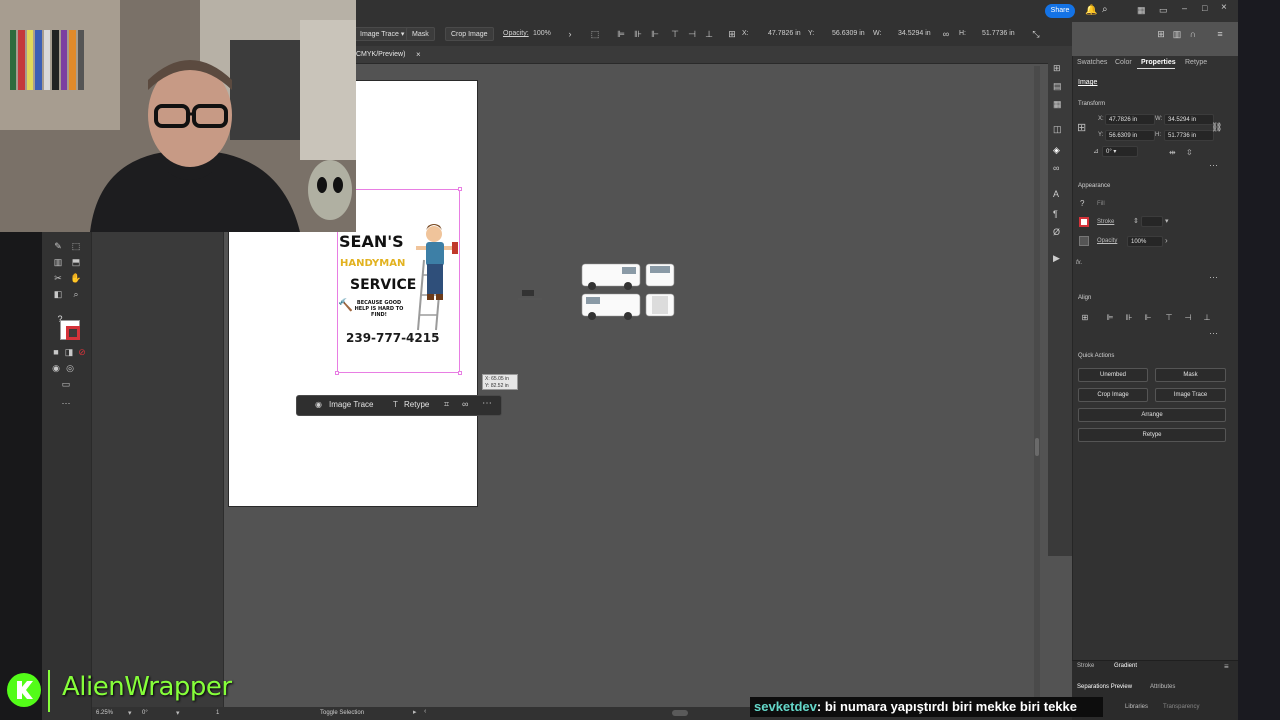  Describe the element at coordinates (1190, 375) in the screenshot. I see `qa-mask-button: Mask` at that location.